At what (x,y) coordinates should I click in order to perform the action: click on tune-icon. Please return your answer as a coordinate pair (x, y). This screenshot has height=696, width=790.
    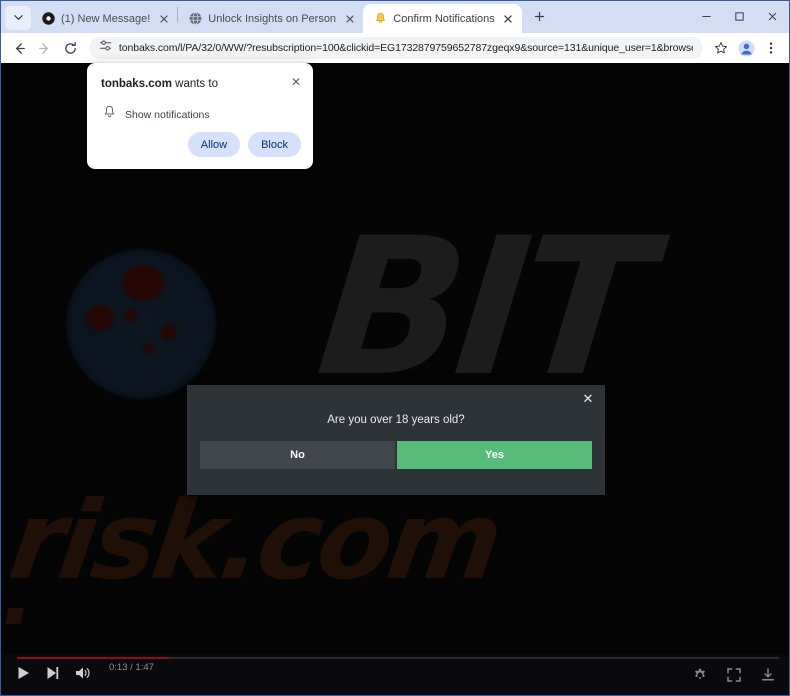
    Looking at the image, I should click on (105, 48).